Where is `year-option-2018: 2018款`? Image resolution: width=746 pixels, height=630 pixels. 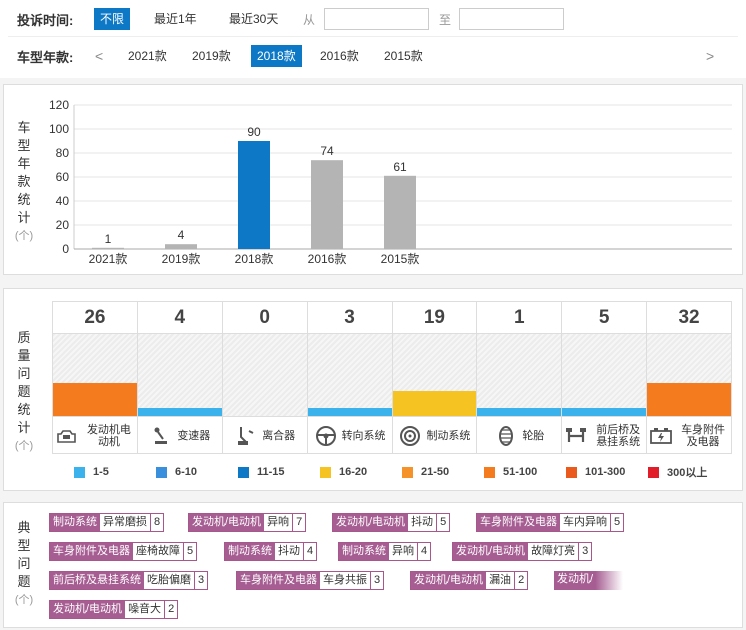
year-option-2018: 2018款 is located at coordinates (276, 56).